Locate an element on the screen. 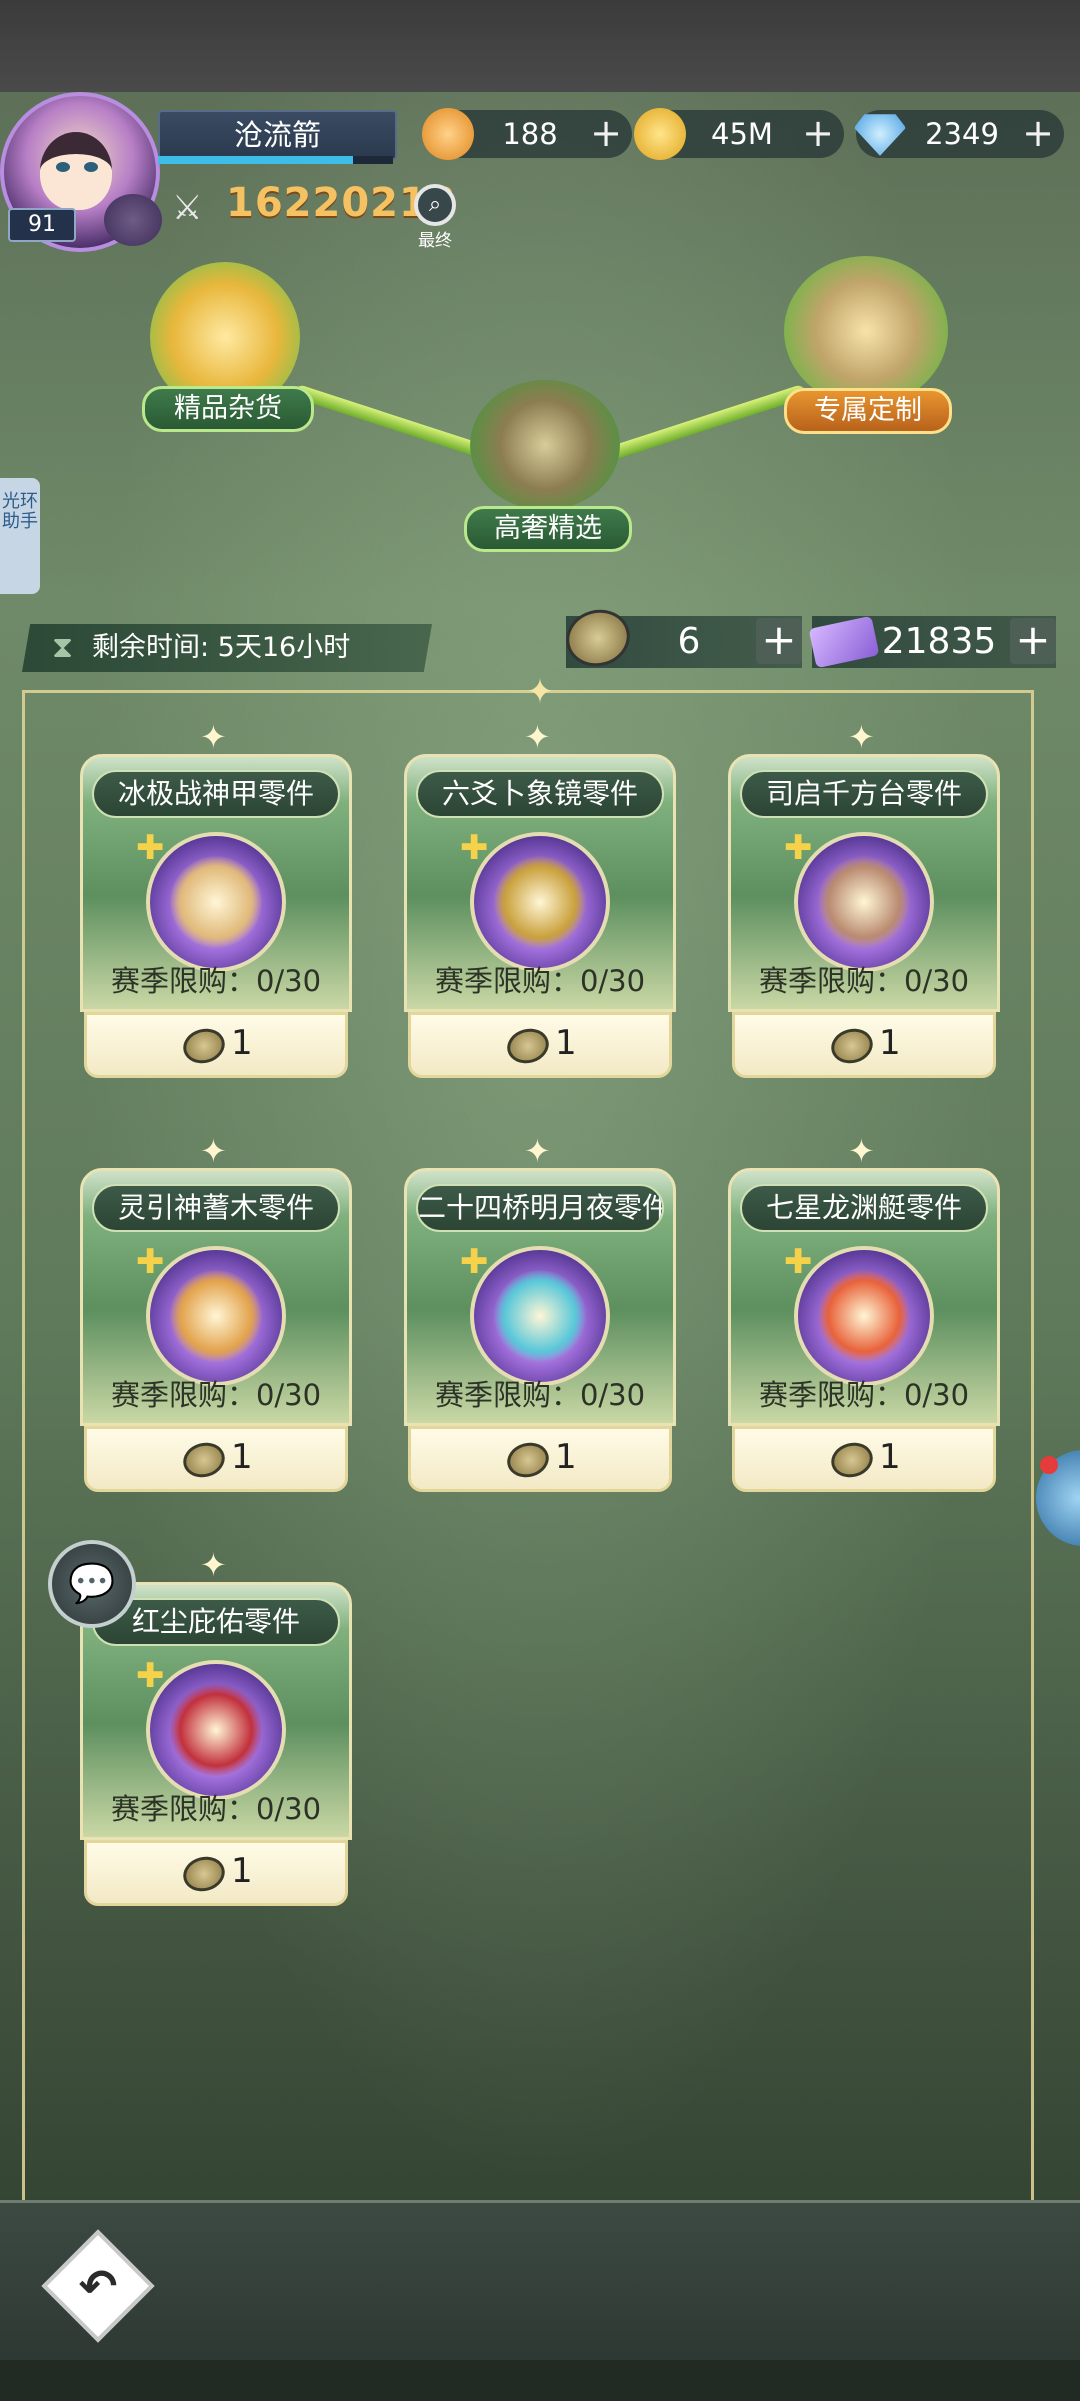 This screenshot has width=1080, height=2401. orange-token-icon is located at coordinates (448, 134).